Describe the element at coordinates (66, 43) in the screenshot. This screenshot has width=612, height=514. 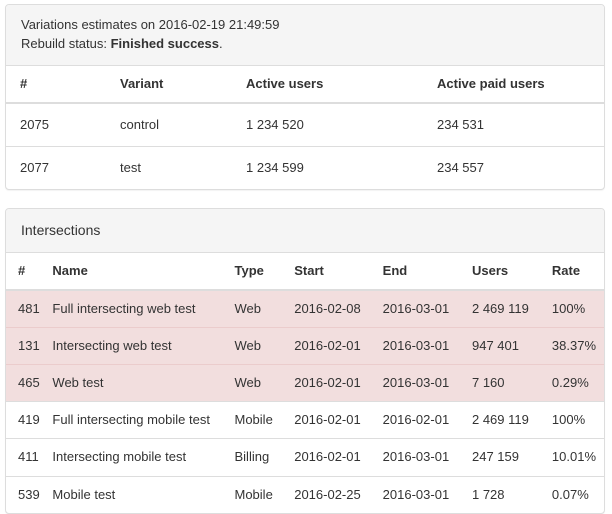
I see `rebuild-status-label: Rebuild status:` at that location.